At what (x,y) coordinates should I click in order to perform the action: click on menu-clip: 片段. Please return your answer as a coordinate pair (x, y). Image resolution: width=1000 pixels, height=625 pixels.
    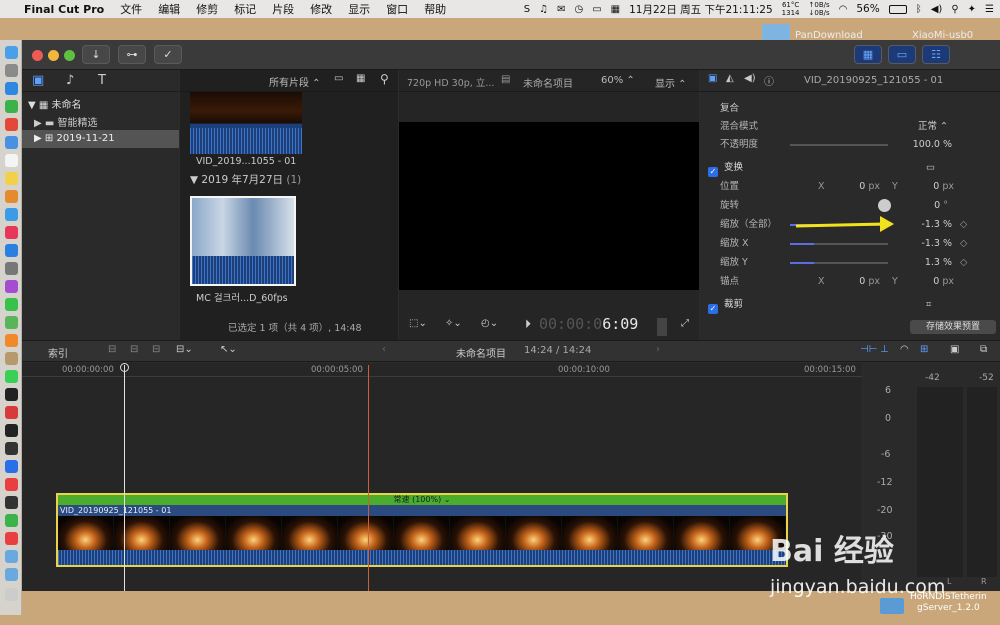
    Looking at the image, I should click on (283, 9).